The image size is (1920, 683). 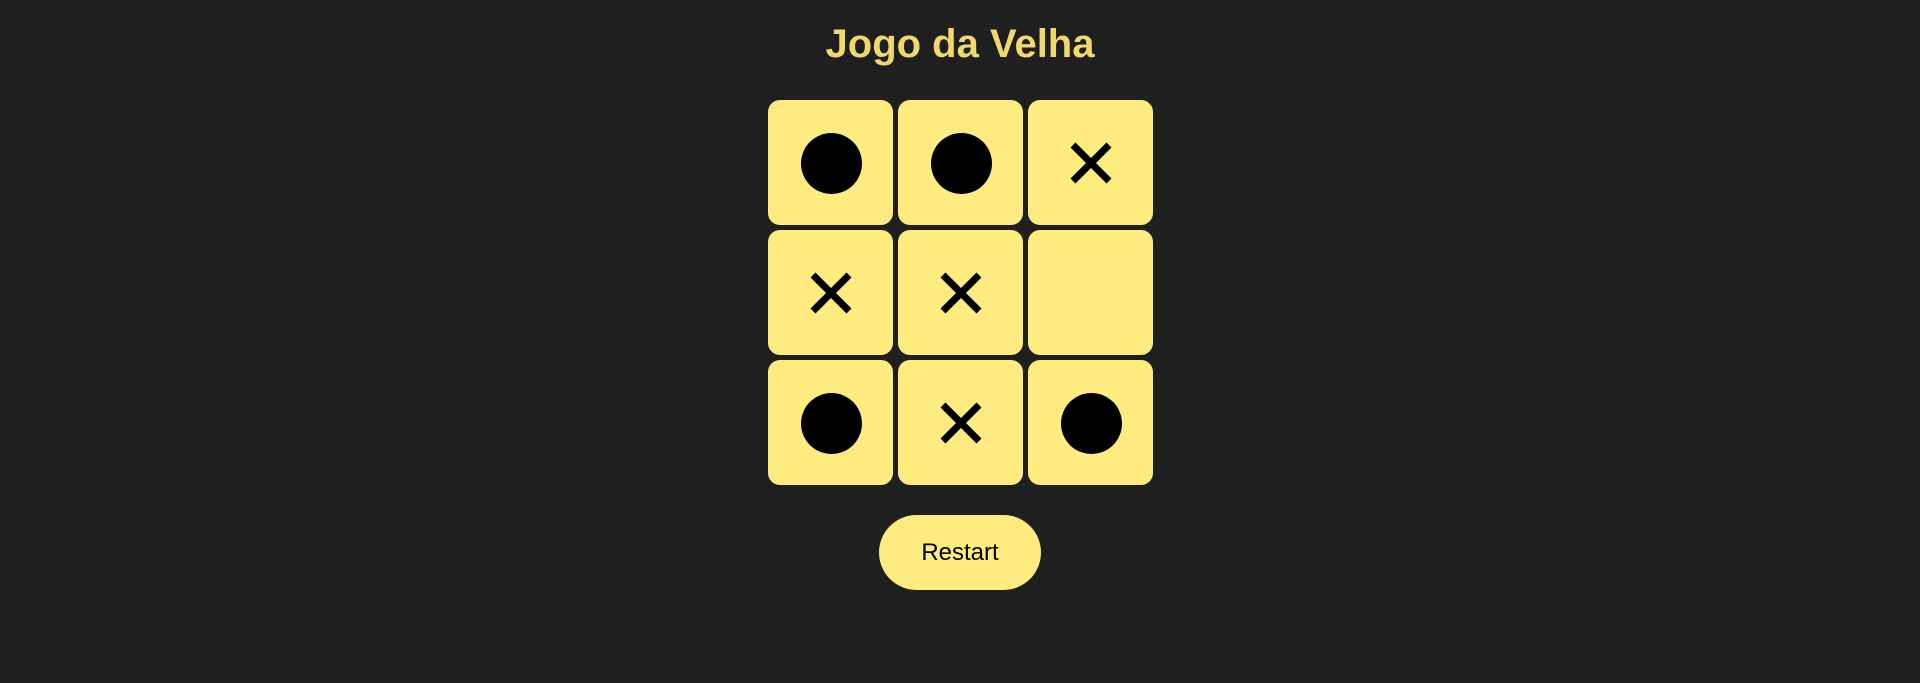 I want to click on page-title: Jogo da Velha, so click(x=960, y=44).